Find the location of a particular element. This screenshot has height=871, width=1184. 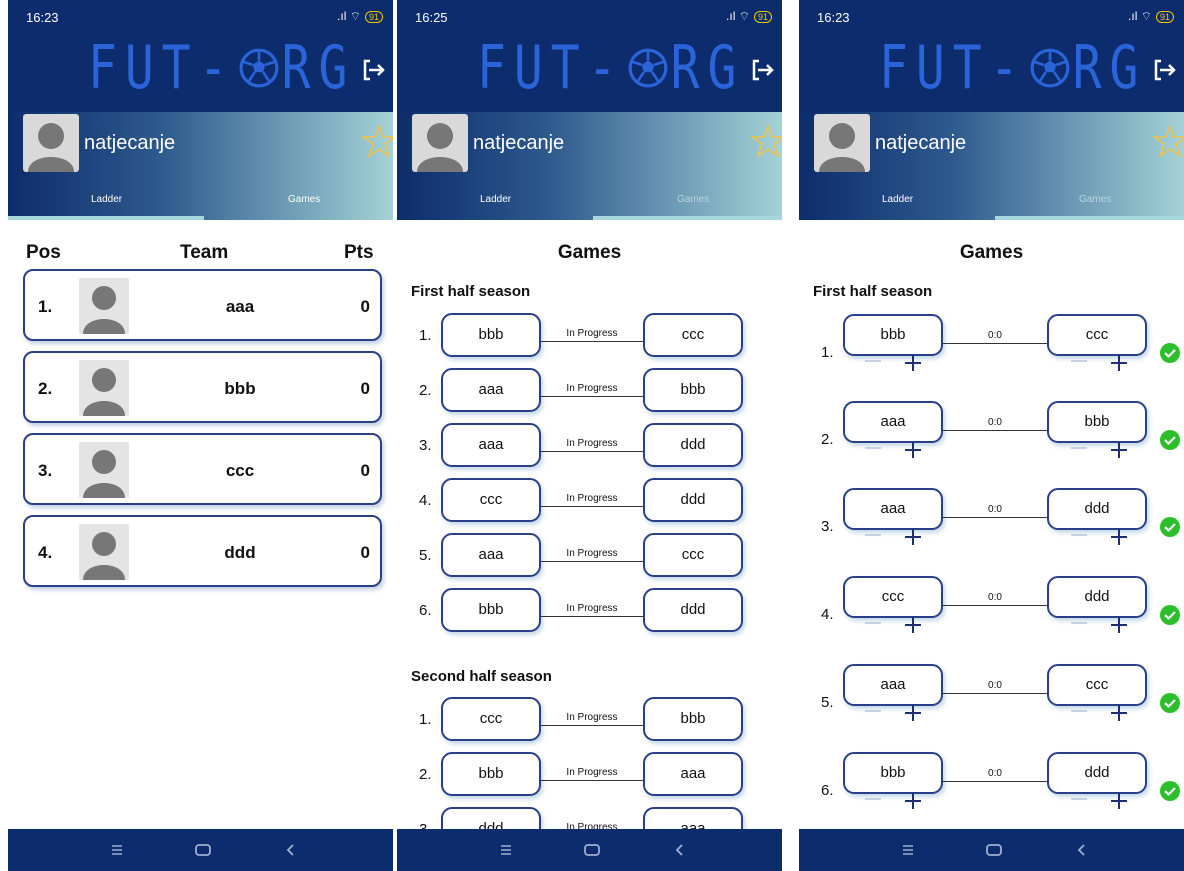

game-row: 2. aaa 0:0 bbb is located at coordinates (991, 436).